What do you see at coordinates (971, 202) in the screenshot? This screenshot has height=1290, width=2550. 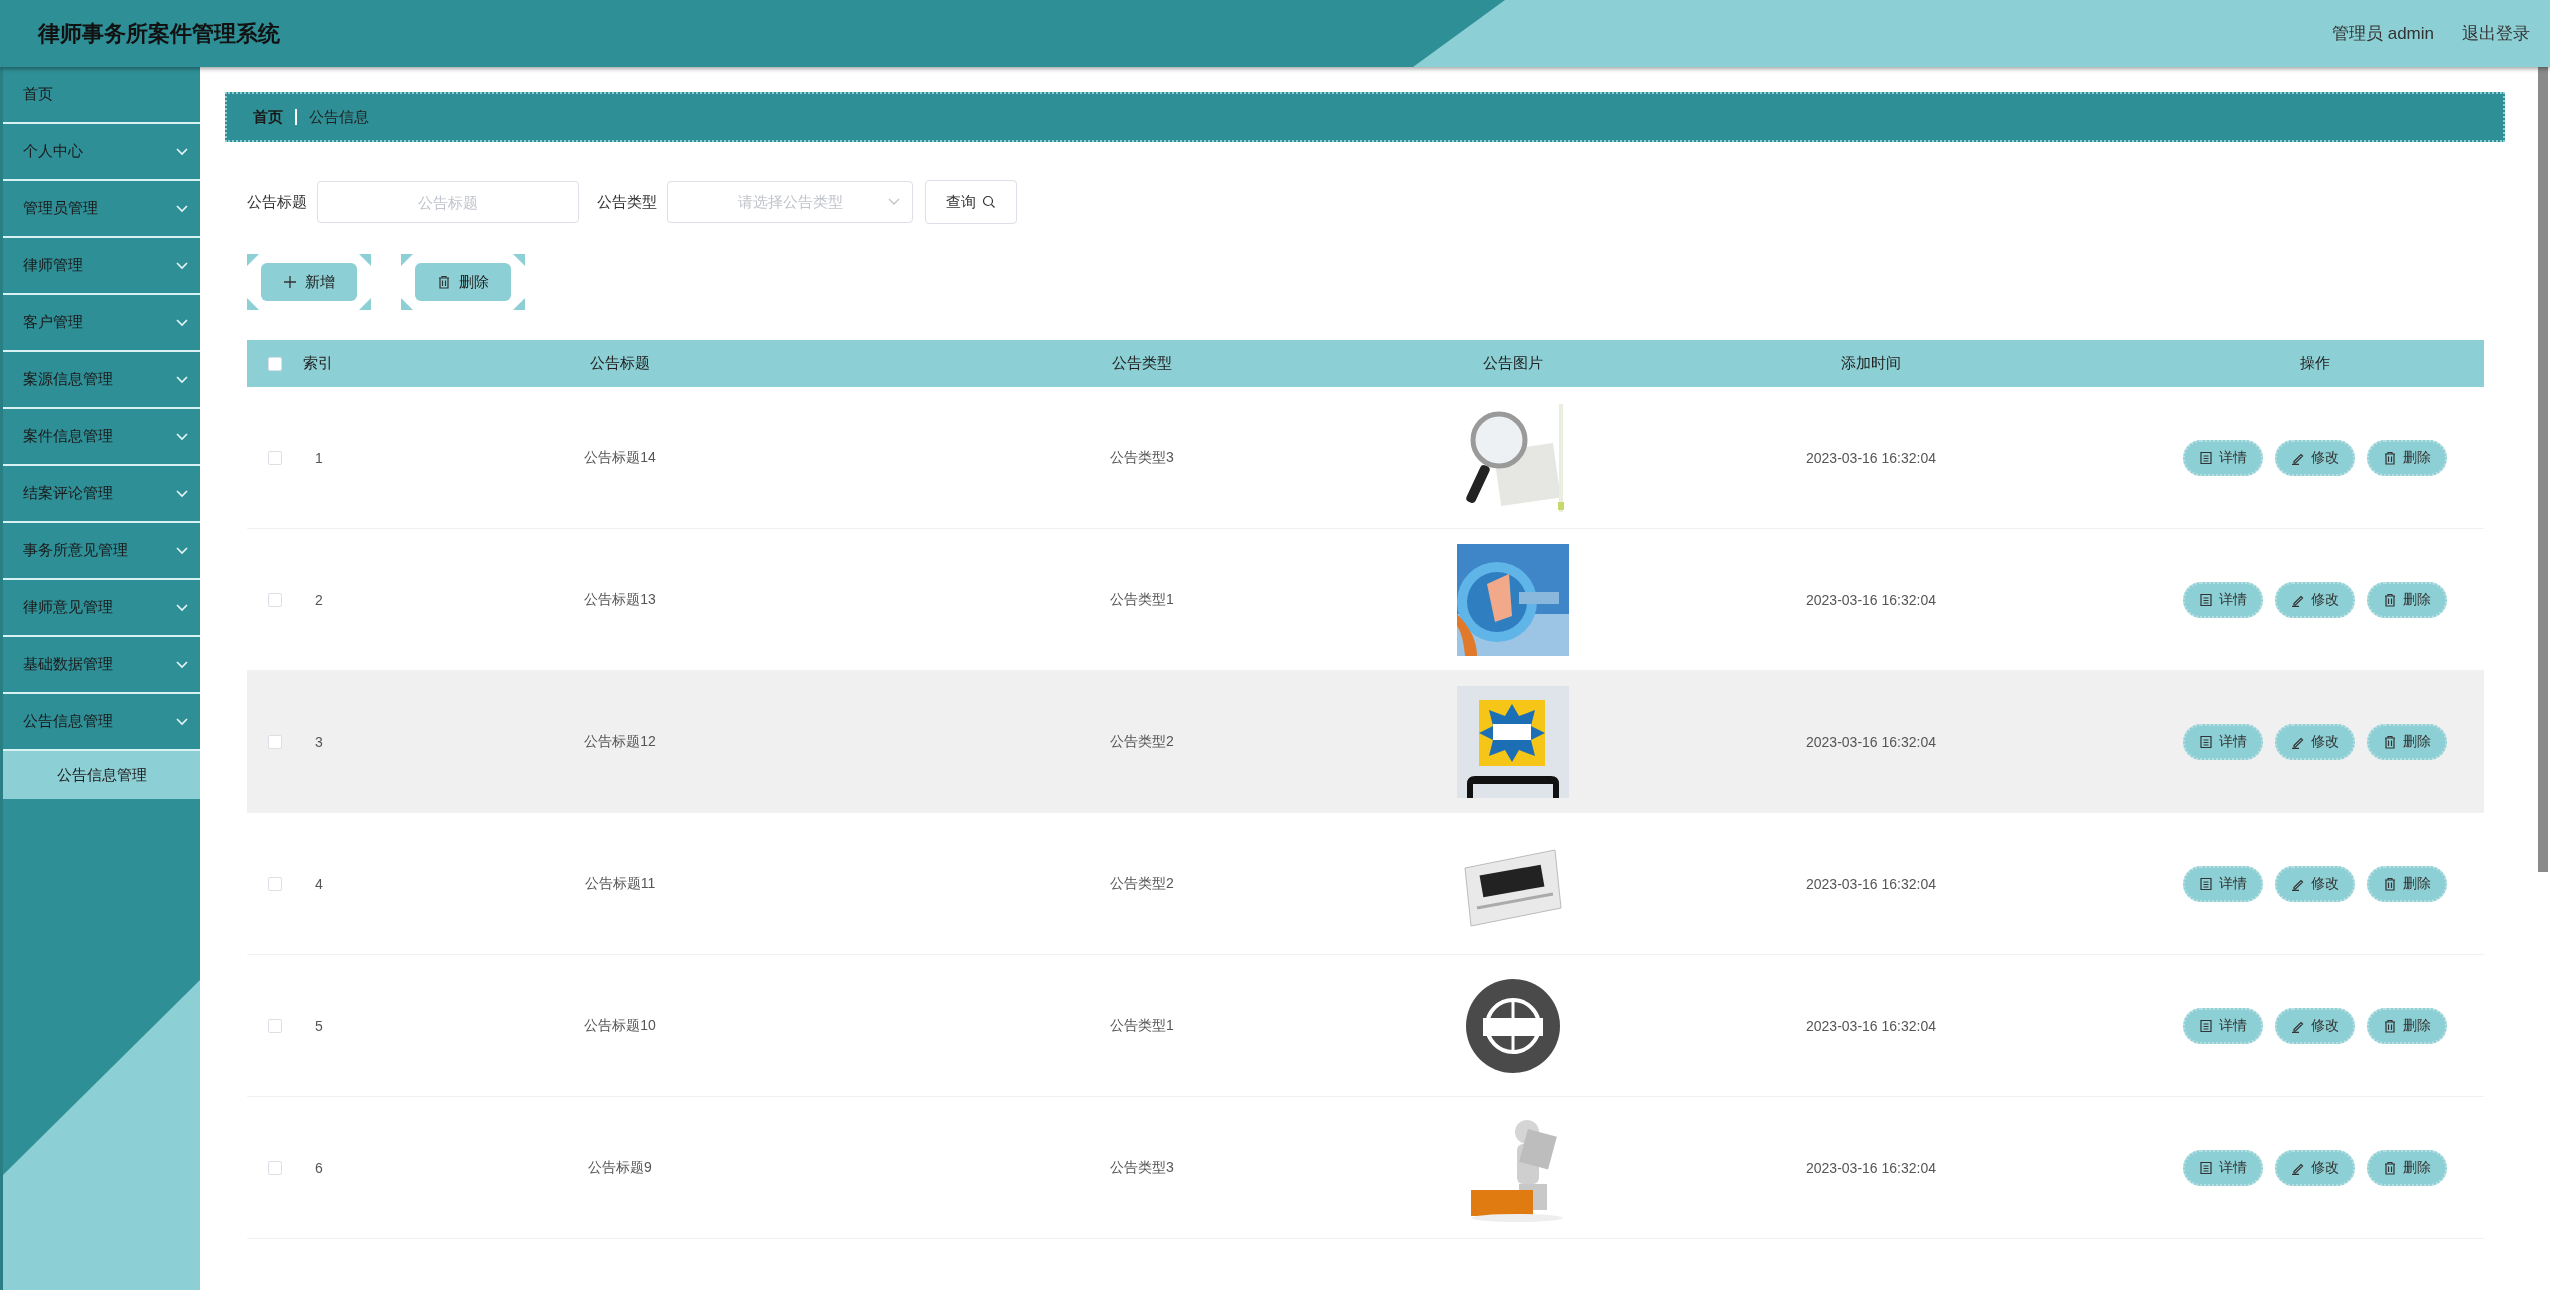 I see `search-button: 查询` at bounding box center [971, 202].